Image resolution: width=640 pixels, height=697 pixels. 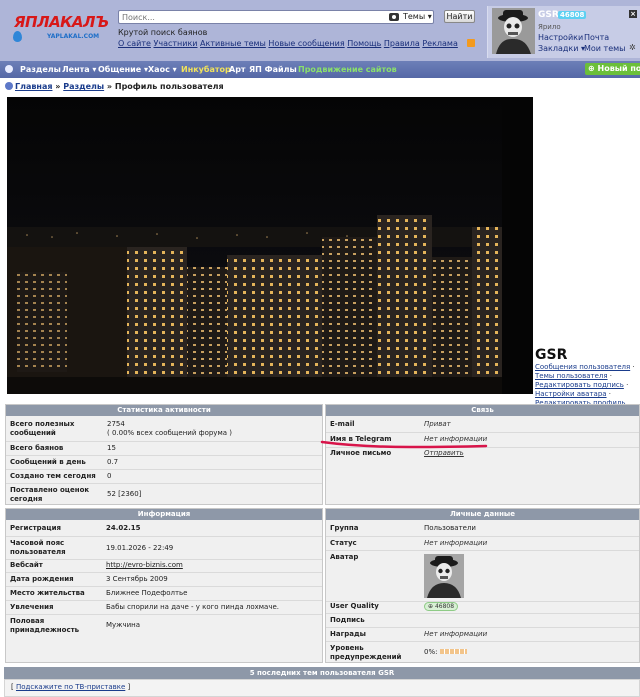 What do you see at coordinates (444, 576) in the screenshot?
I see `avatar-image` at bounding box center [444, 576].